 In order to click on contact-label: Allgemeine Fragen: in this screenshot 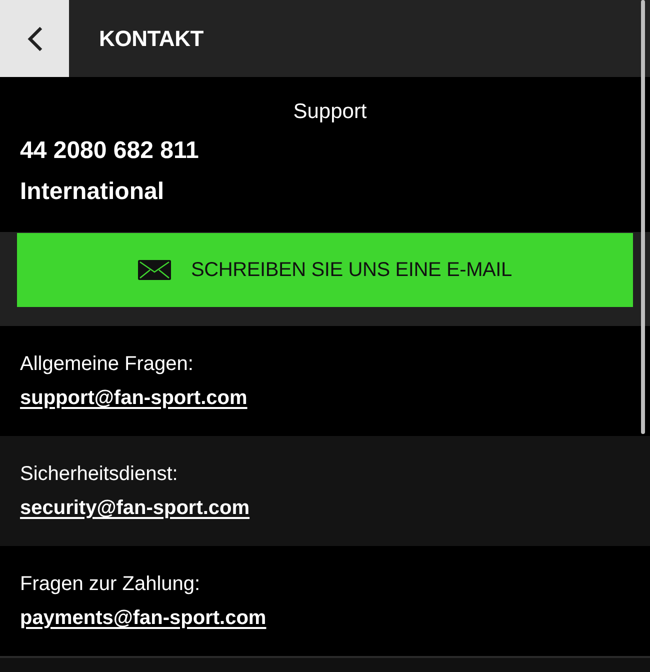, I will do `click(107, 364)`.